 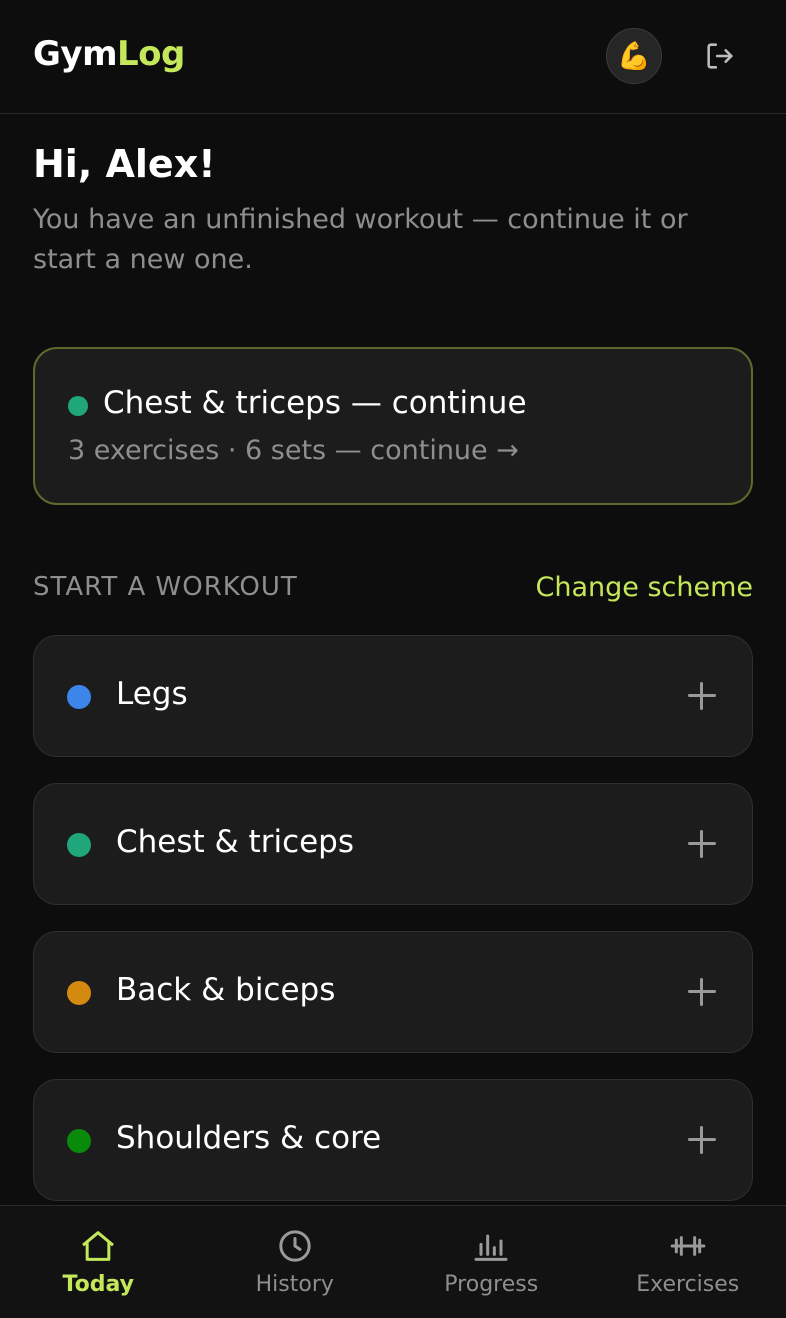 I want to click on home-icon, so click(x=98, y=1246).